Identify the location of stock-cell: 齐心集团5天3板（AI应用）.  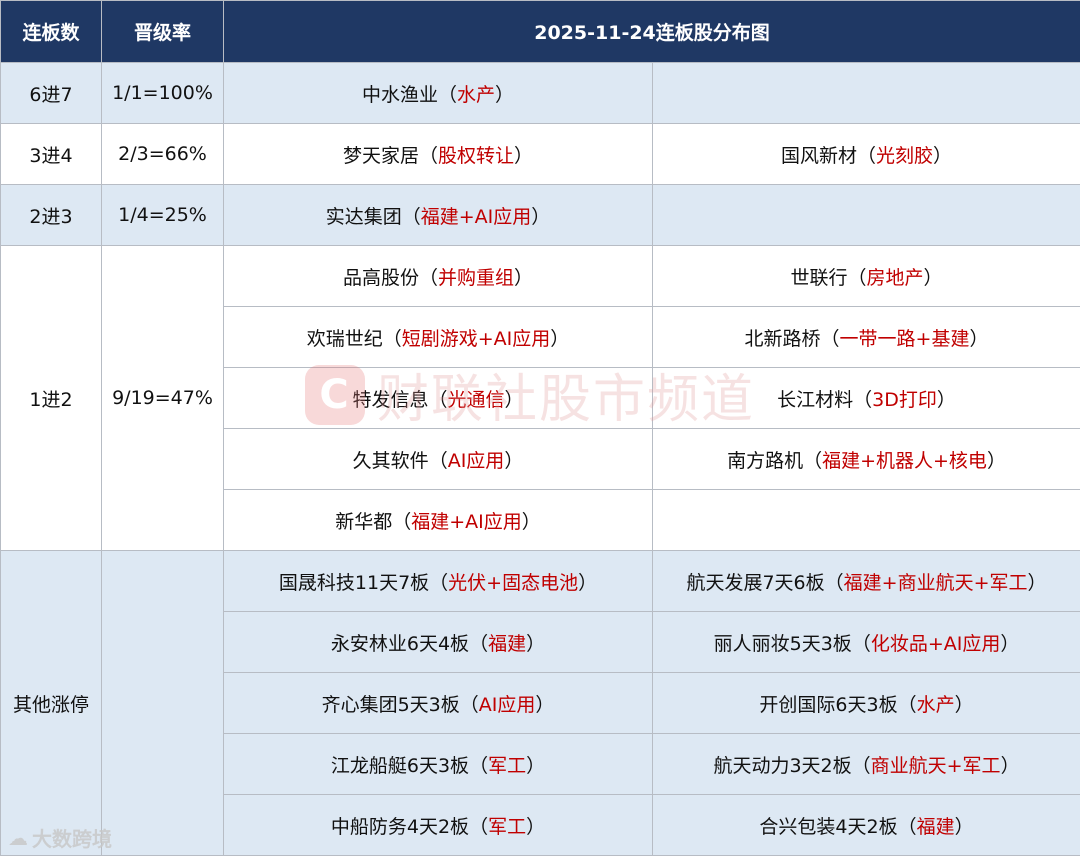
(438, 703).